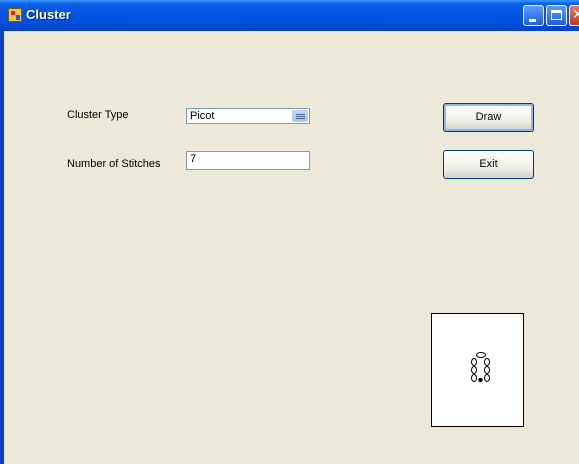  What do you see at coordinates (488, 117) in the screenshot?
I see `draw-button: Draw` at bounding box center [488, 117].